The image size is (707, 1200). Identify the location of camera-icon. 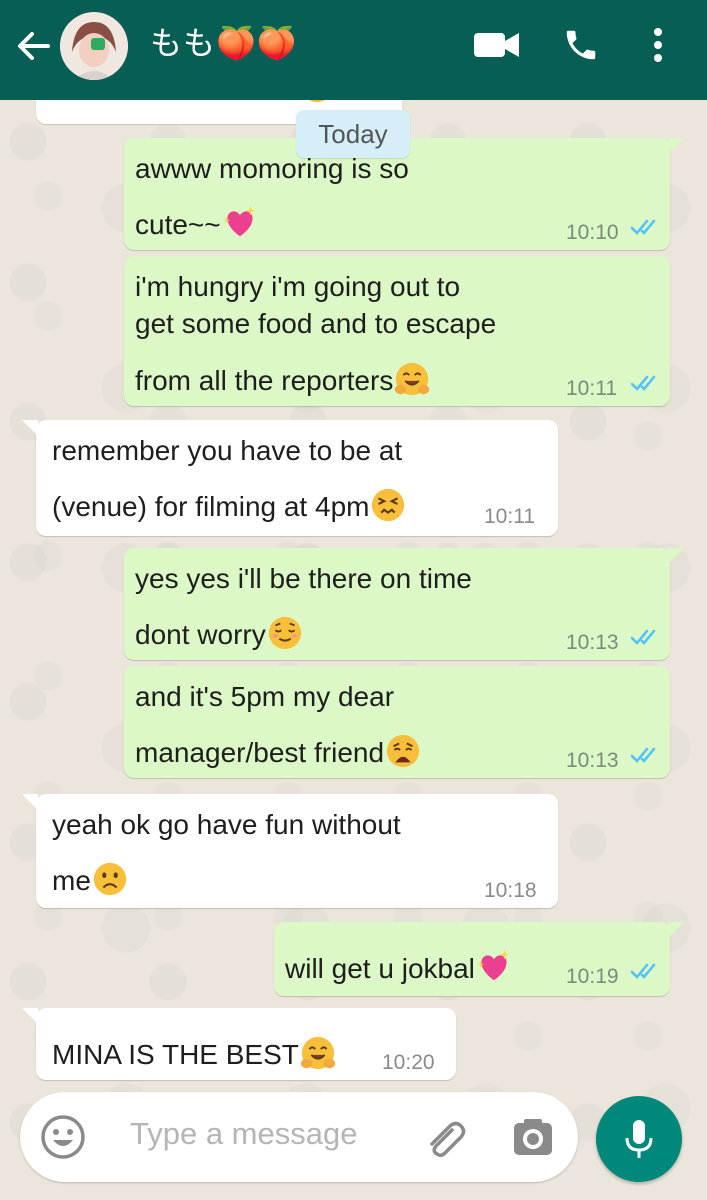
(533, 1139).